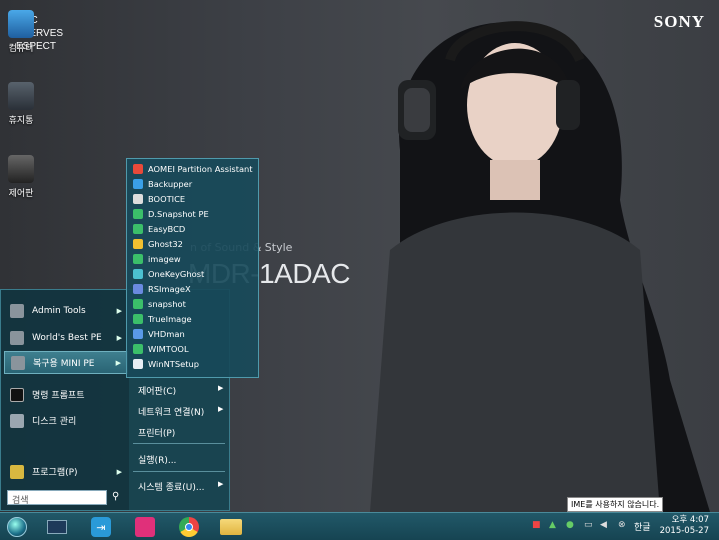  What do you see at coordinates (193, 213) in the screenshot?
I see `submenu-item: D.Snapshot PE` at bounding box center [193, 213].